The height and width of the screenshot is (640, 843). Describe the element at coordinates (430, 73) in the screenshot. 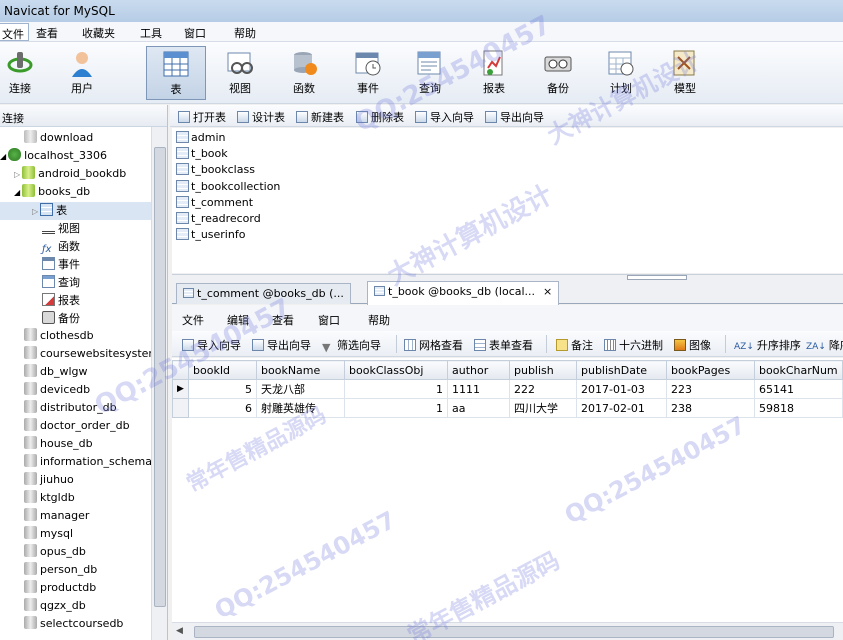

I see `toolbar-query-button: 查询` at that location.